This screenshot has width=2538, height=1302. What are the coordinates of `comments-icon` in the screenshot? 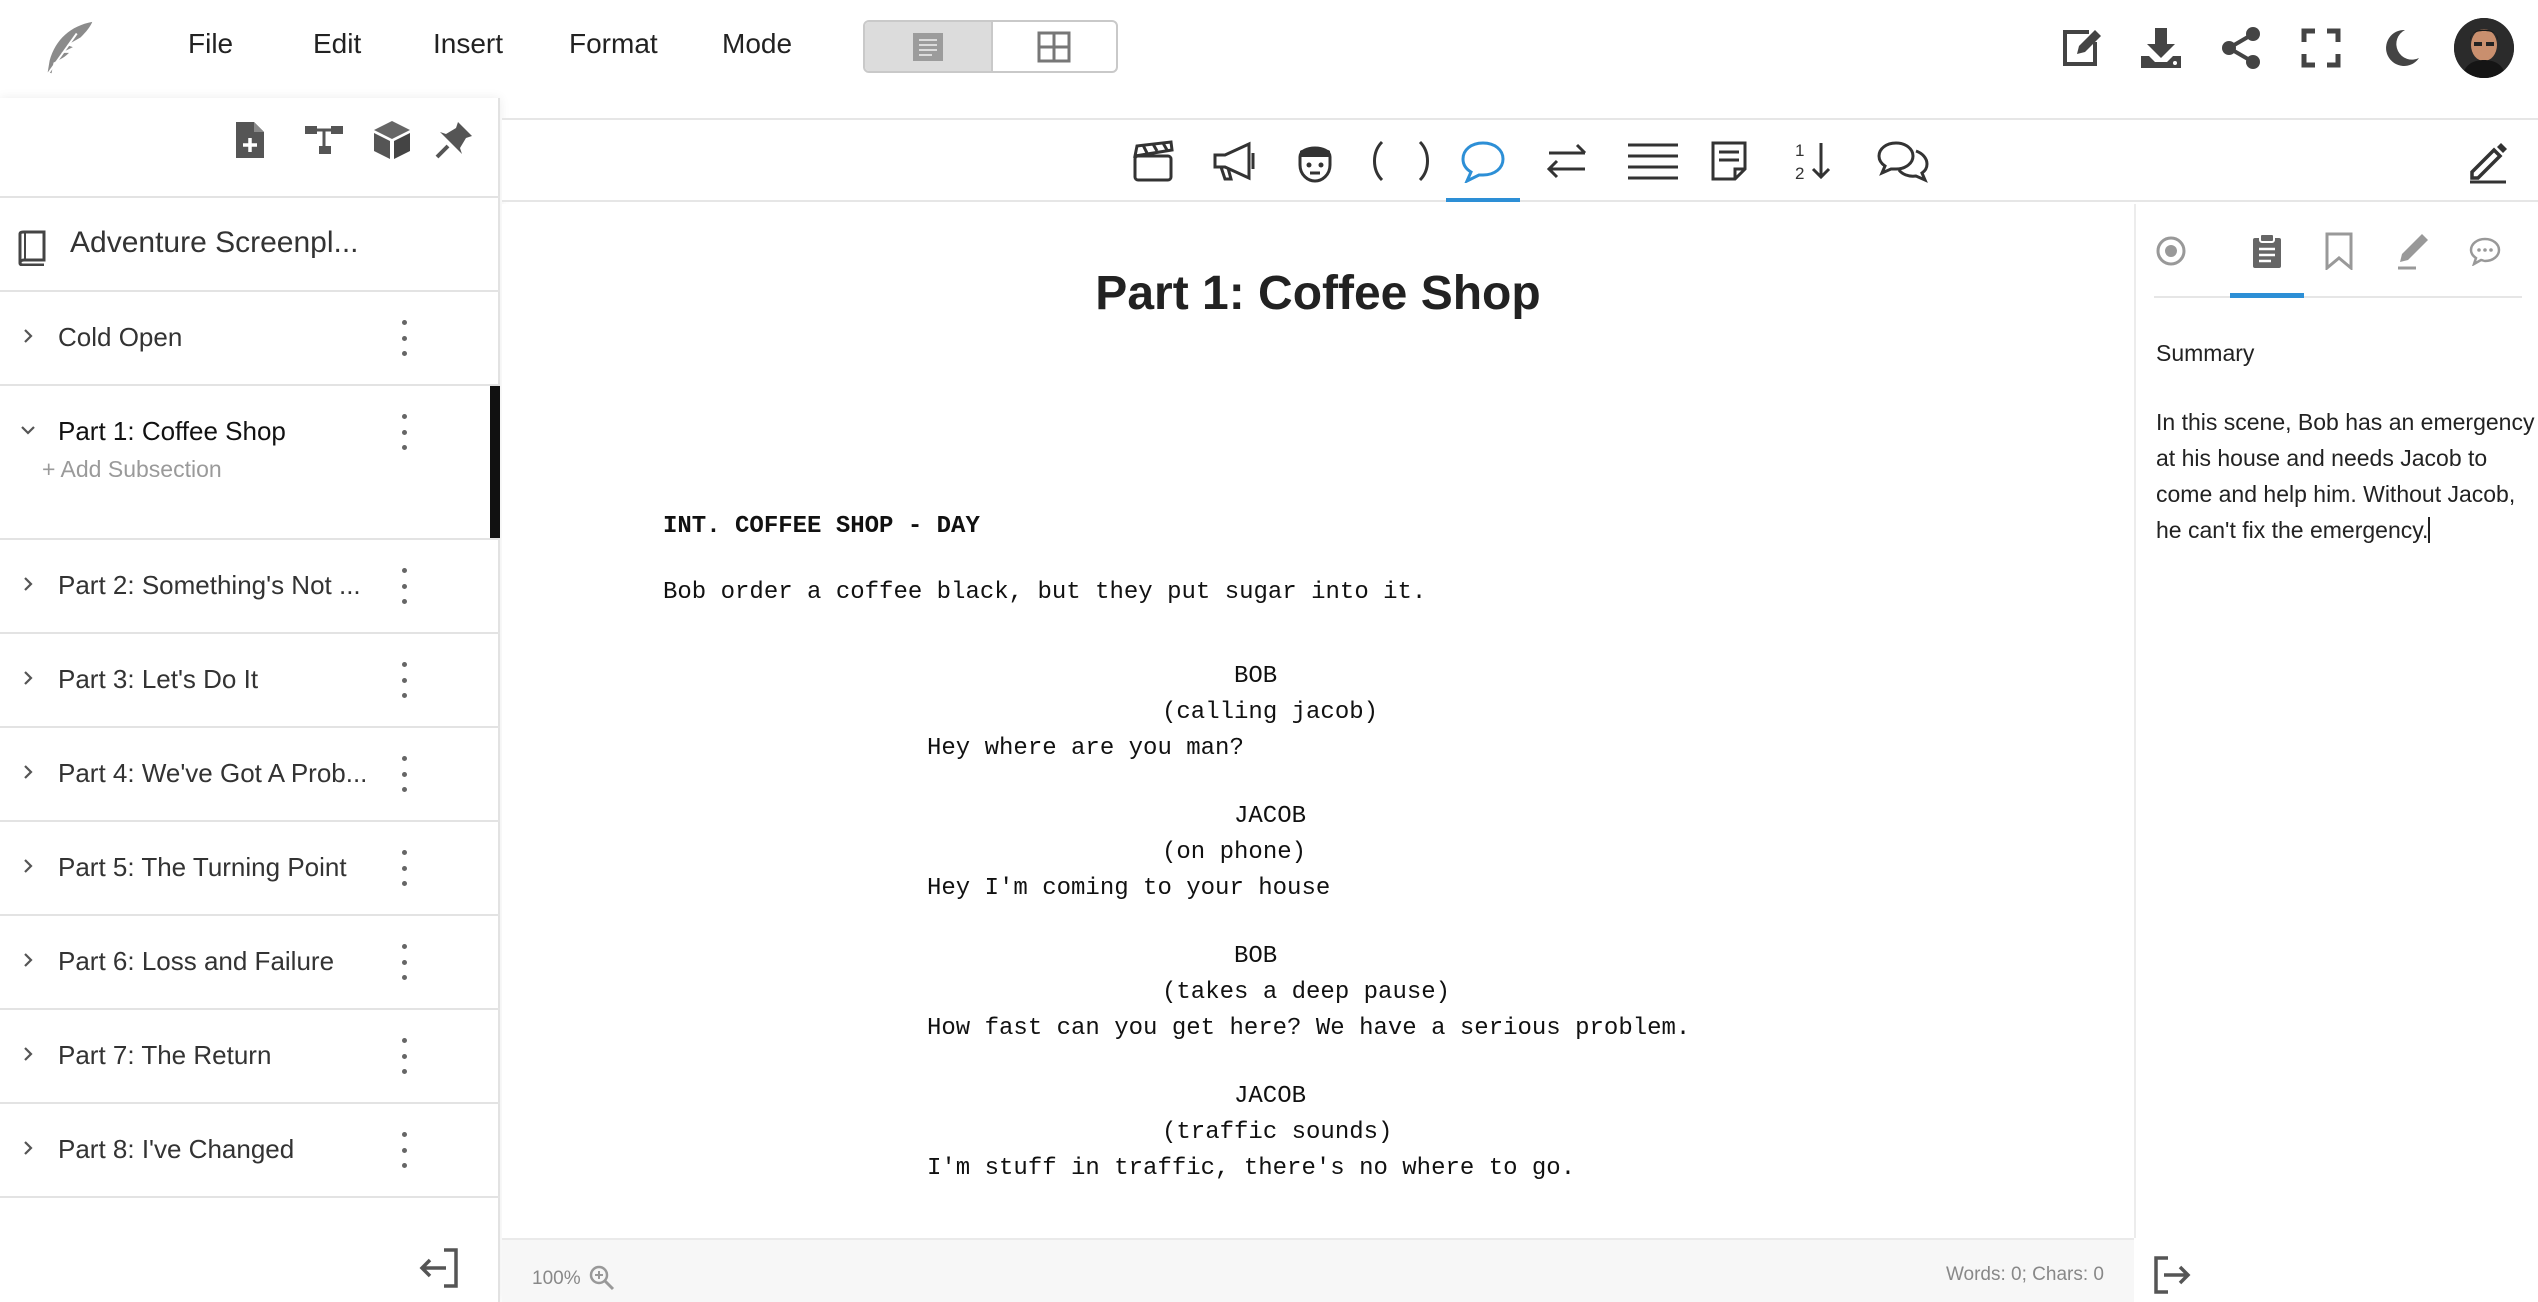 It's located at (1903, 162).